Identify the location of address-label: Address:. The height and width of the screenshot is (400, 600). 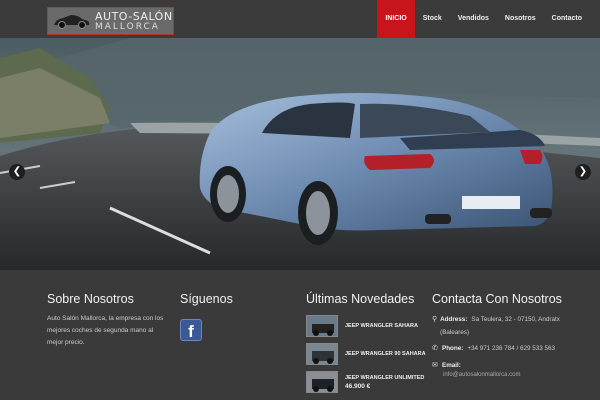
(454, 319).